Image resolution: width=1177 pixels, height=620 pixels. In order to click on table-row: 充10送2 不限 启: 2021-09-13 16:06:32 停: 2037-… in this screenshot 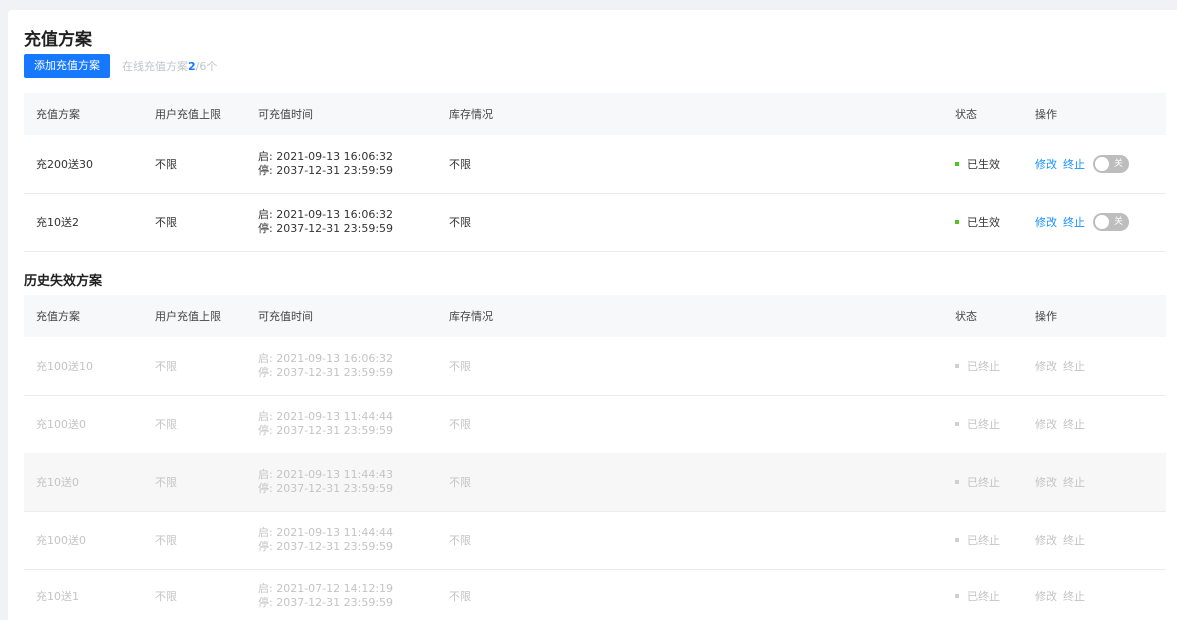, I will do `click(595, 222)`.